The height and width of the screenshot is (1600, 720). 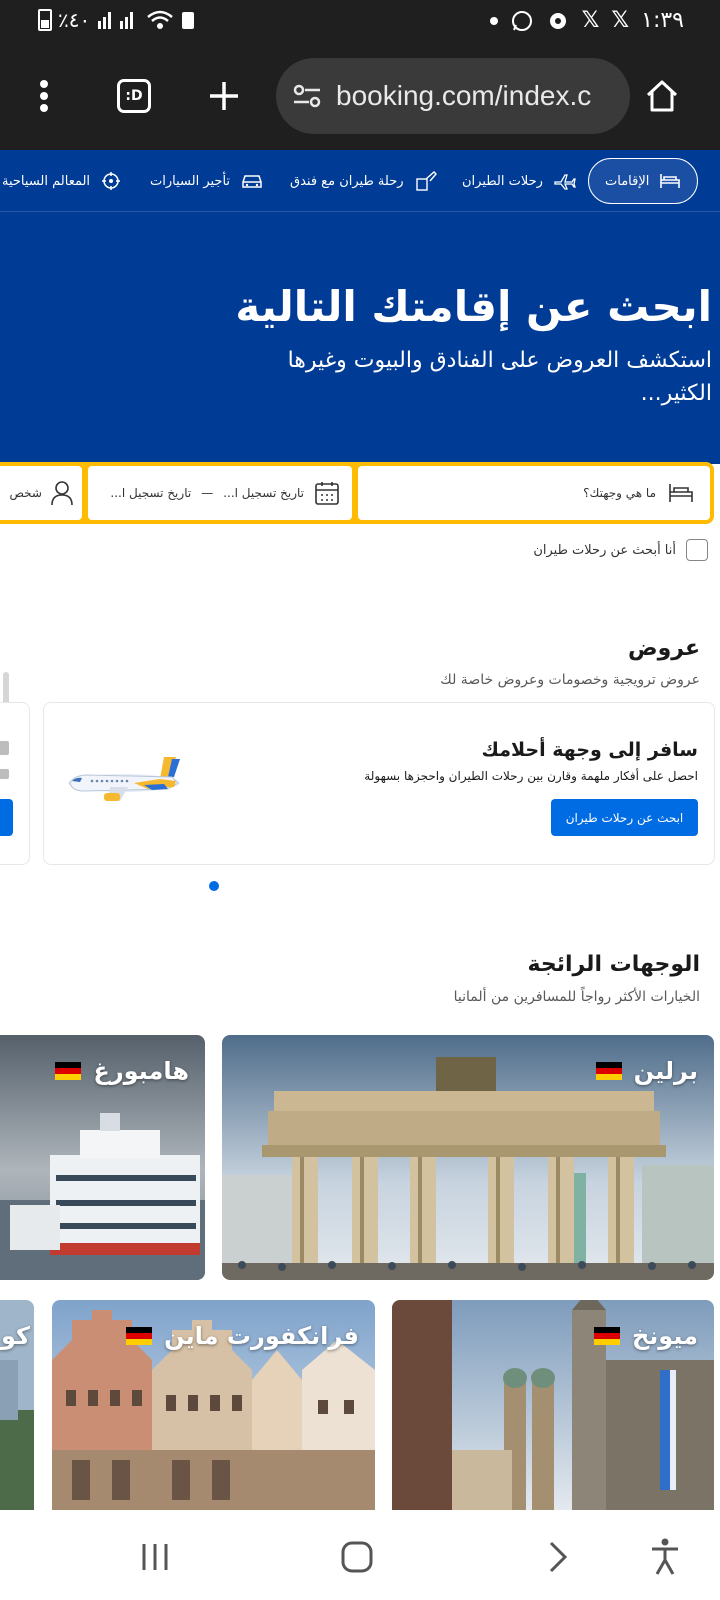 What do you see at coordinates (25, 493) in the screenshot?
I see `guests-label: شخص` at bounding box center [25, 493].